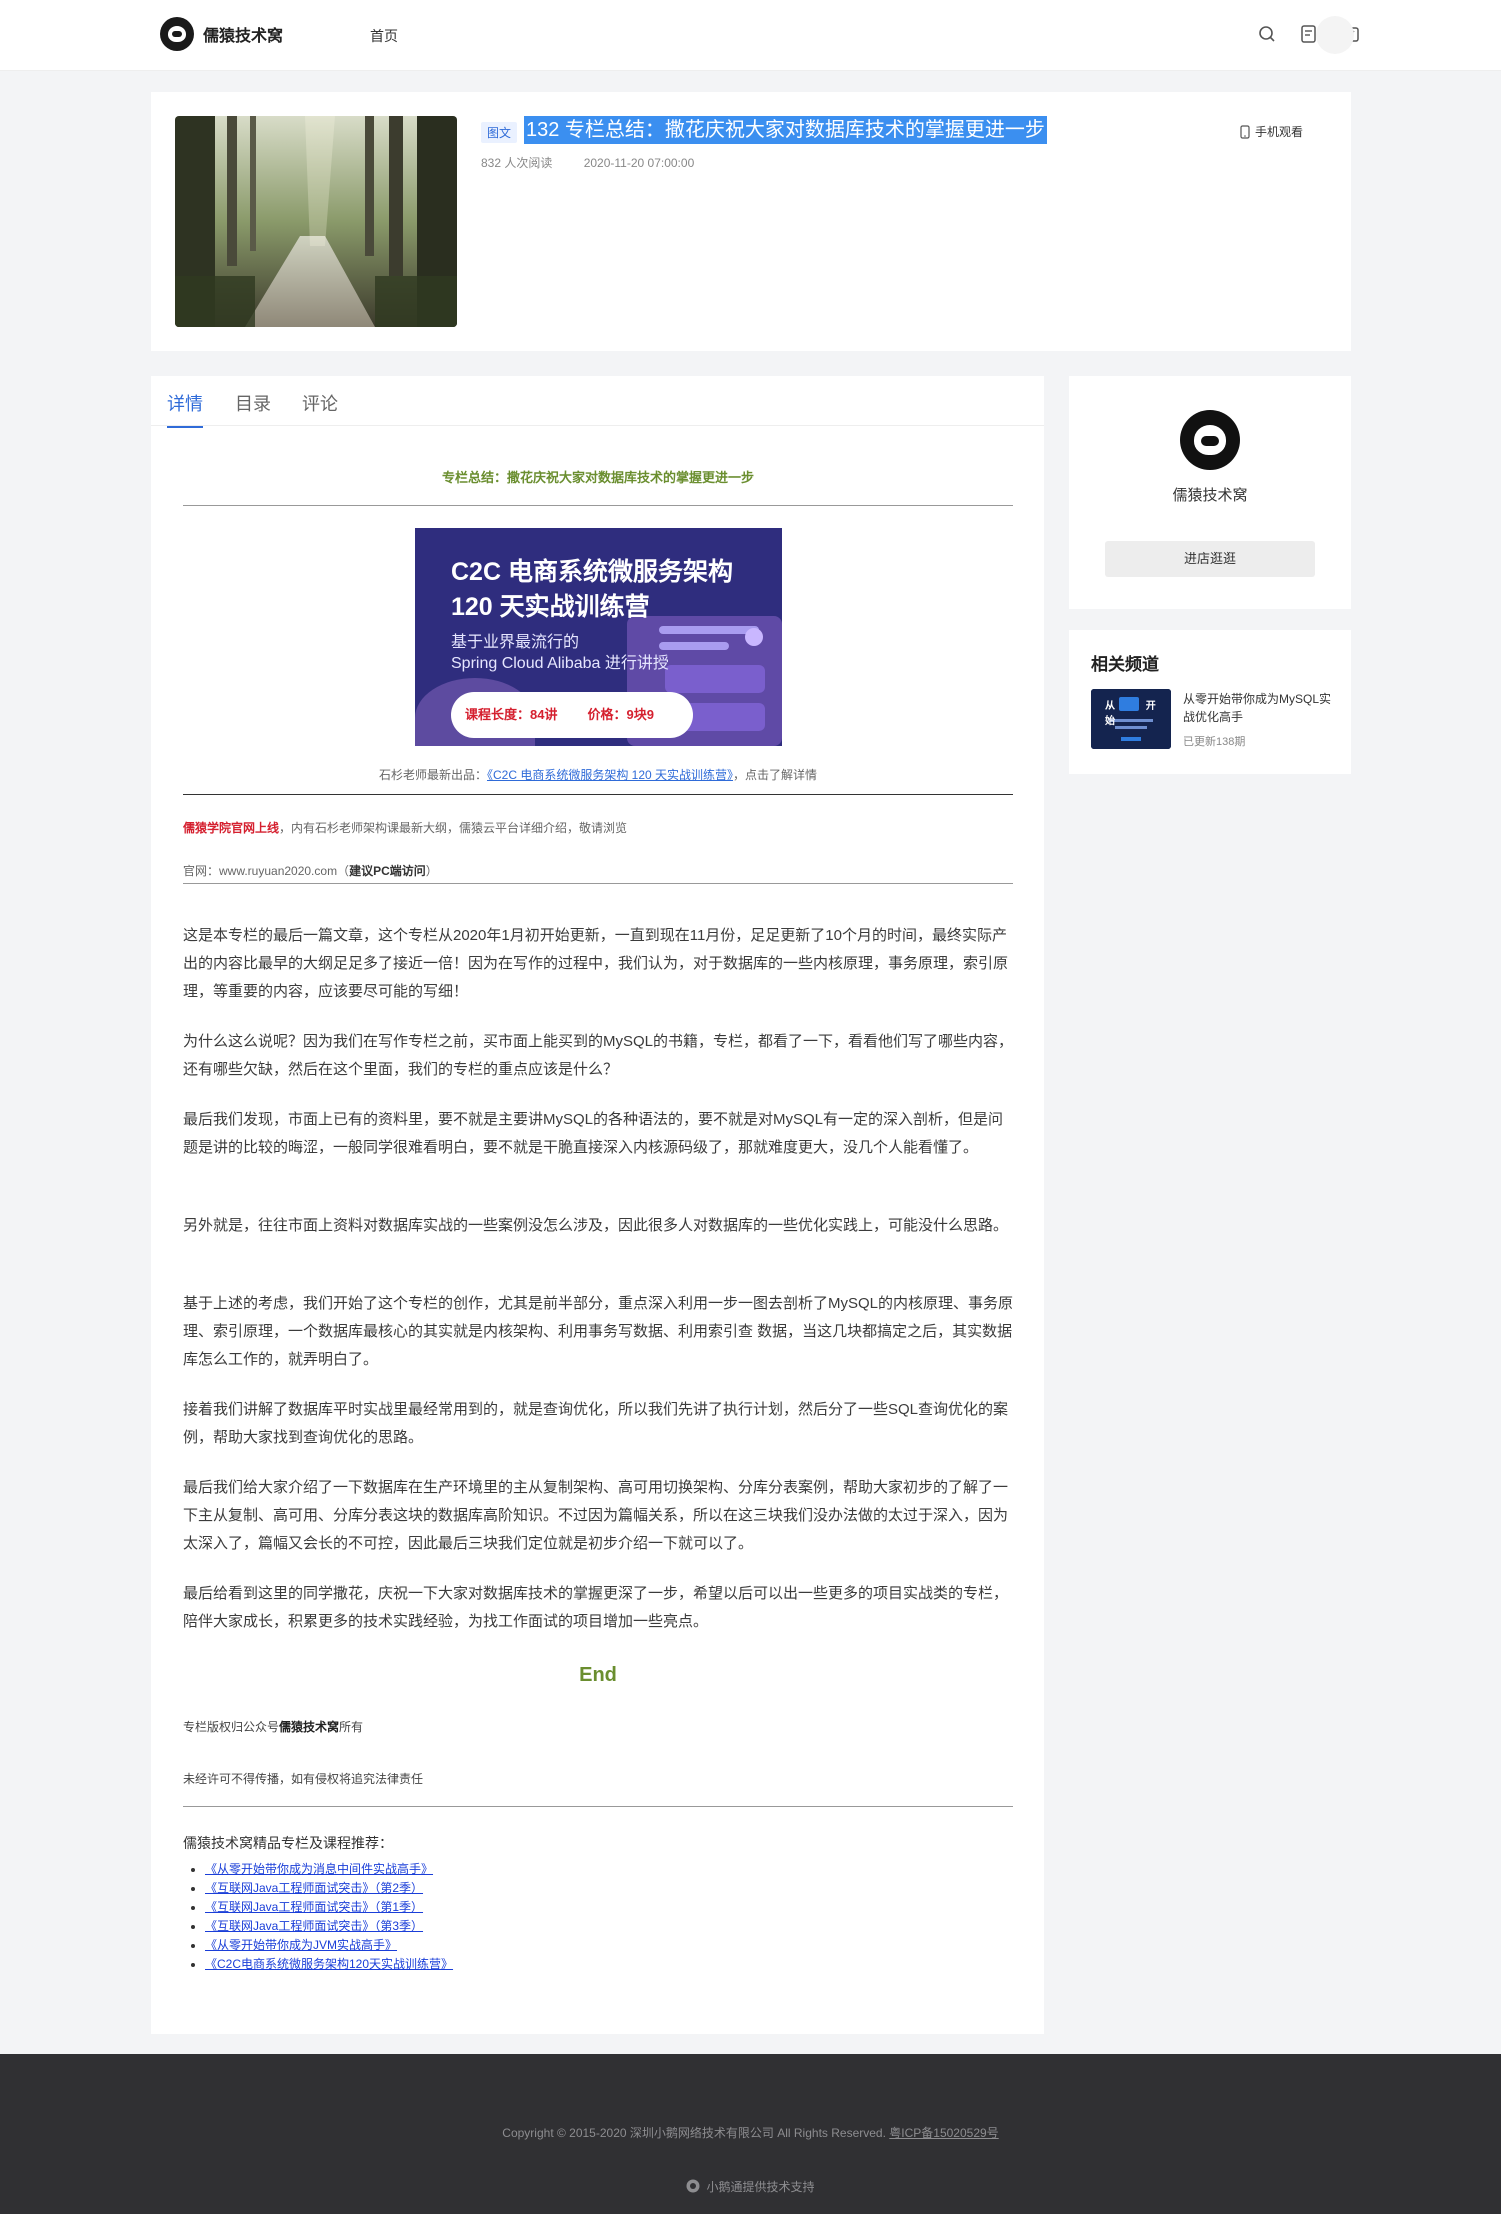  I want to click on recommendation-link: 《从零开始带你成为JVM实战高手》, so click(301, 1945).